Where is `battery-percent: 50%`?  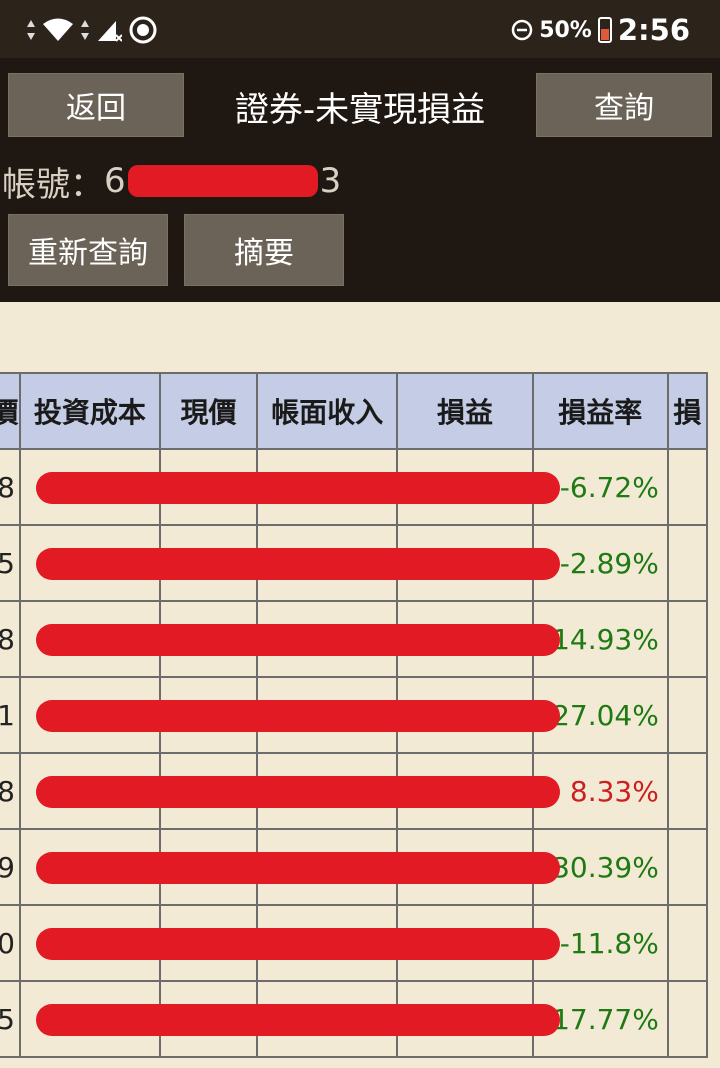
battery-percent: 50% is located at coordinates (565, 30).